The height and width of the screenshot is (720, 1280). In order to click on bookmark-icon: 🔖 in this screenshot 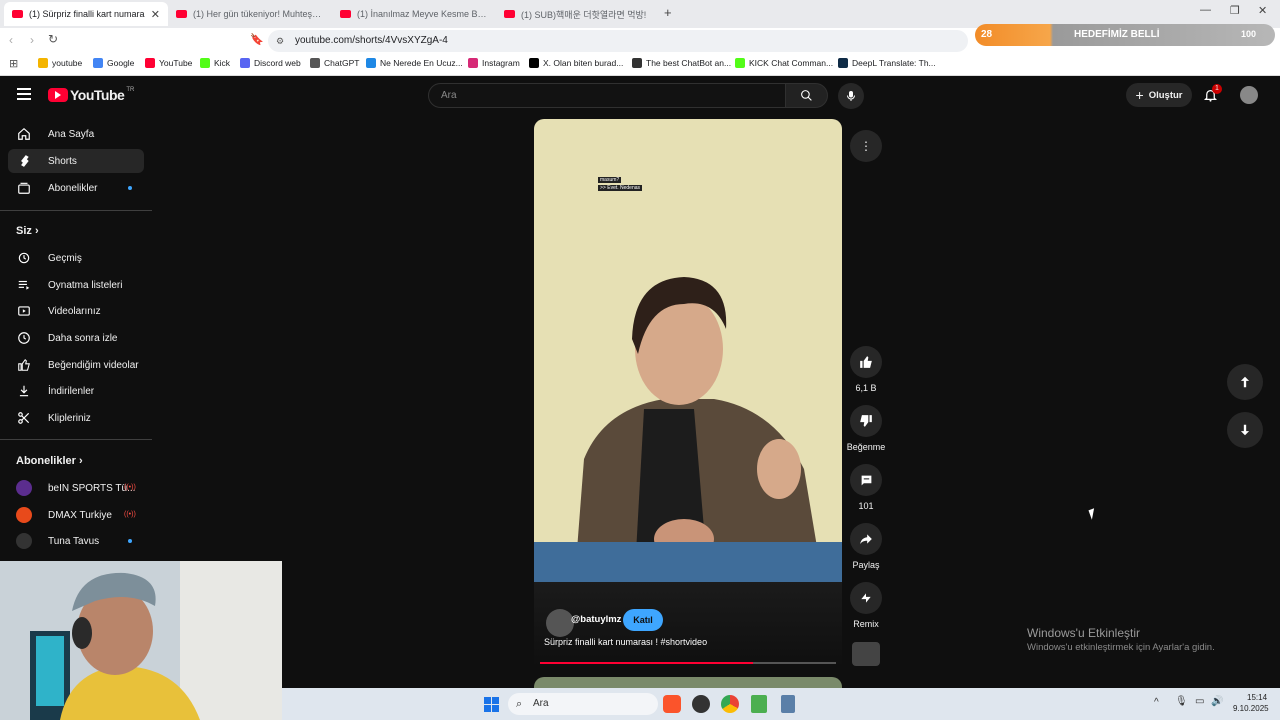, I will do `click(257, 39)`.